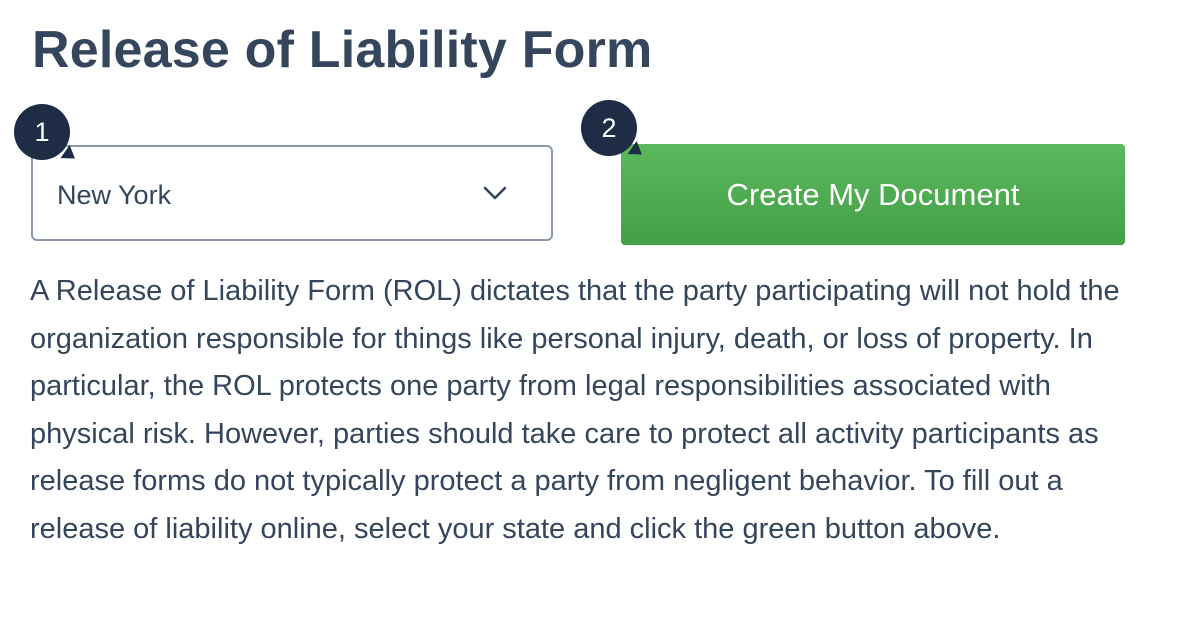 The width and height of the screenshot is (1190, 642). What do you see at coordinates (42, 132) in the screenshot?
I see `step-badge-1: 1` at bounding box center [42, 132].